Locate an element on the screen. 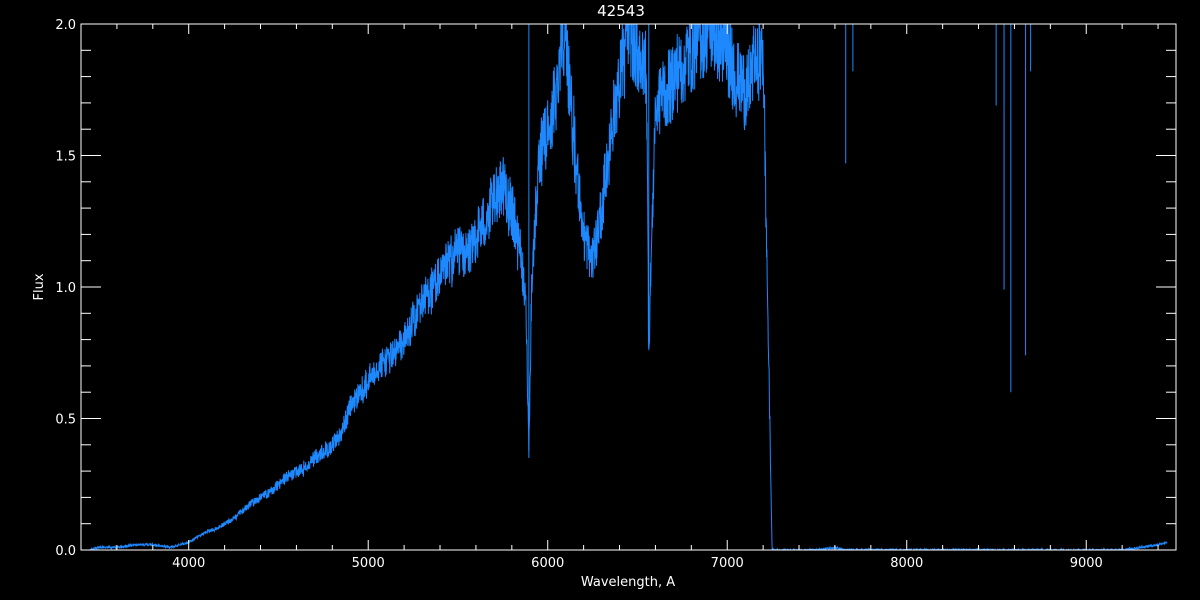 The width and height of the screenshot is (1200, 600). x-tick-label: 9000 is located at coordinates (1086, 563).